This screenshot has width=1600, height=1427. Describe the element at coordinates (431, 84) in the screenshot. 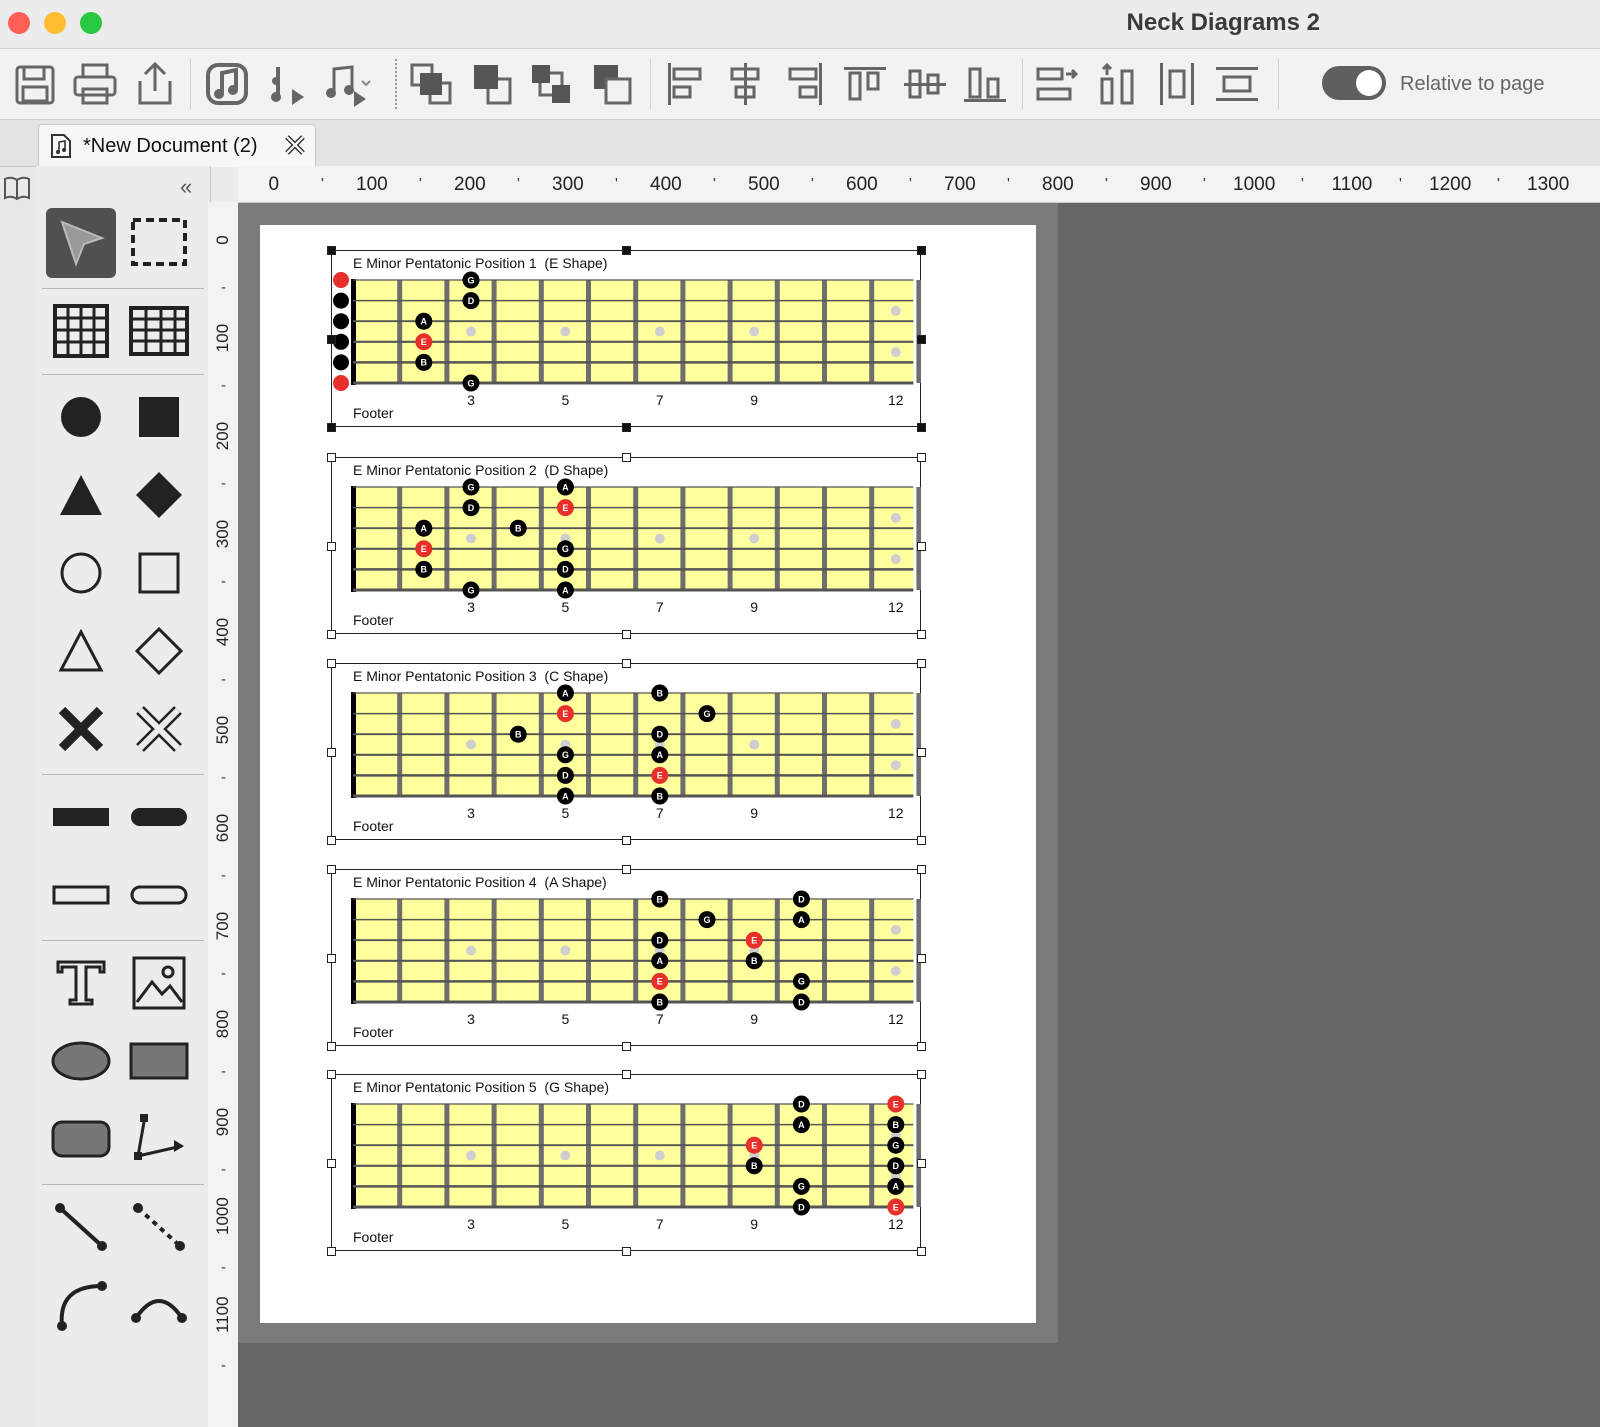

I see `bring-to-front-button` at that location.